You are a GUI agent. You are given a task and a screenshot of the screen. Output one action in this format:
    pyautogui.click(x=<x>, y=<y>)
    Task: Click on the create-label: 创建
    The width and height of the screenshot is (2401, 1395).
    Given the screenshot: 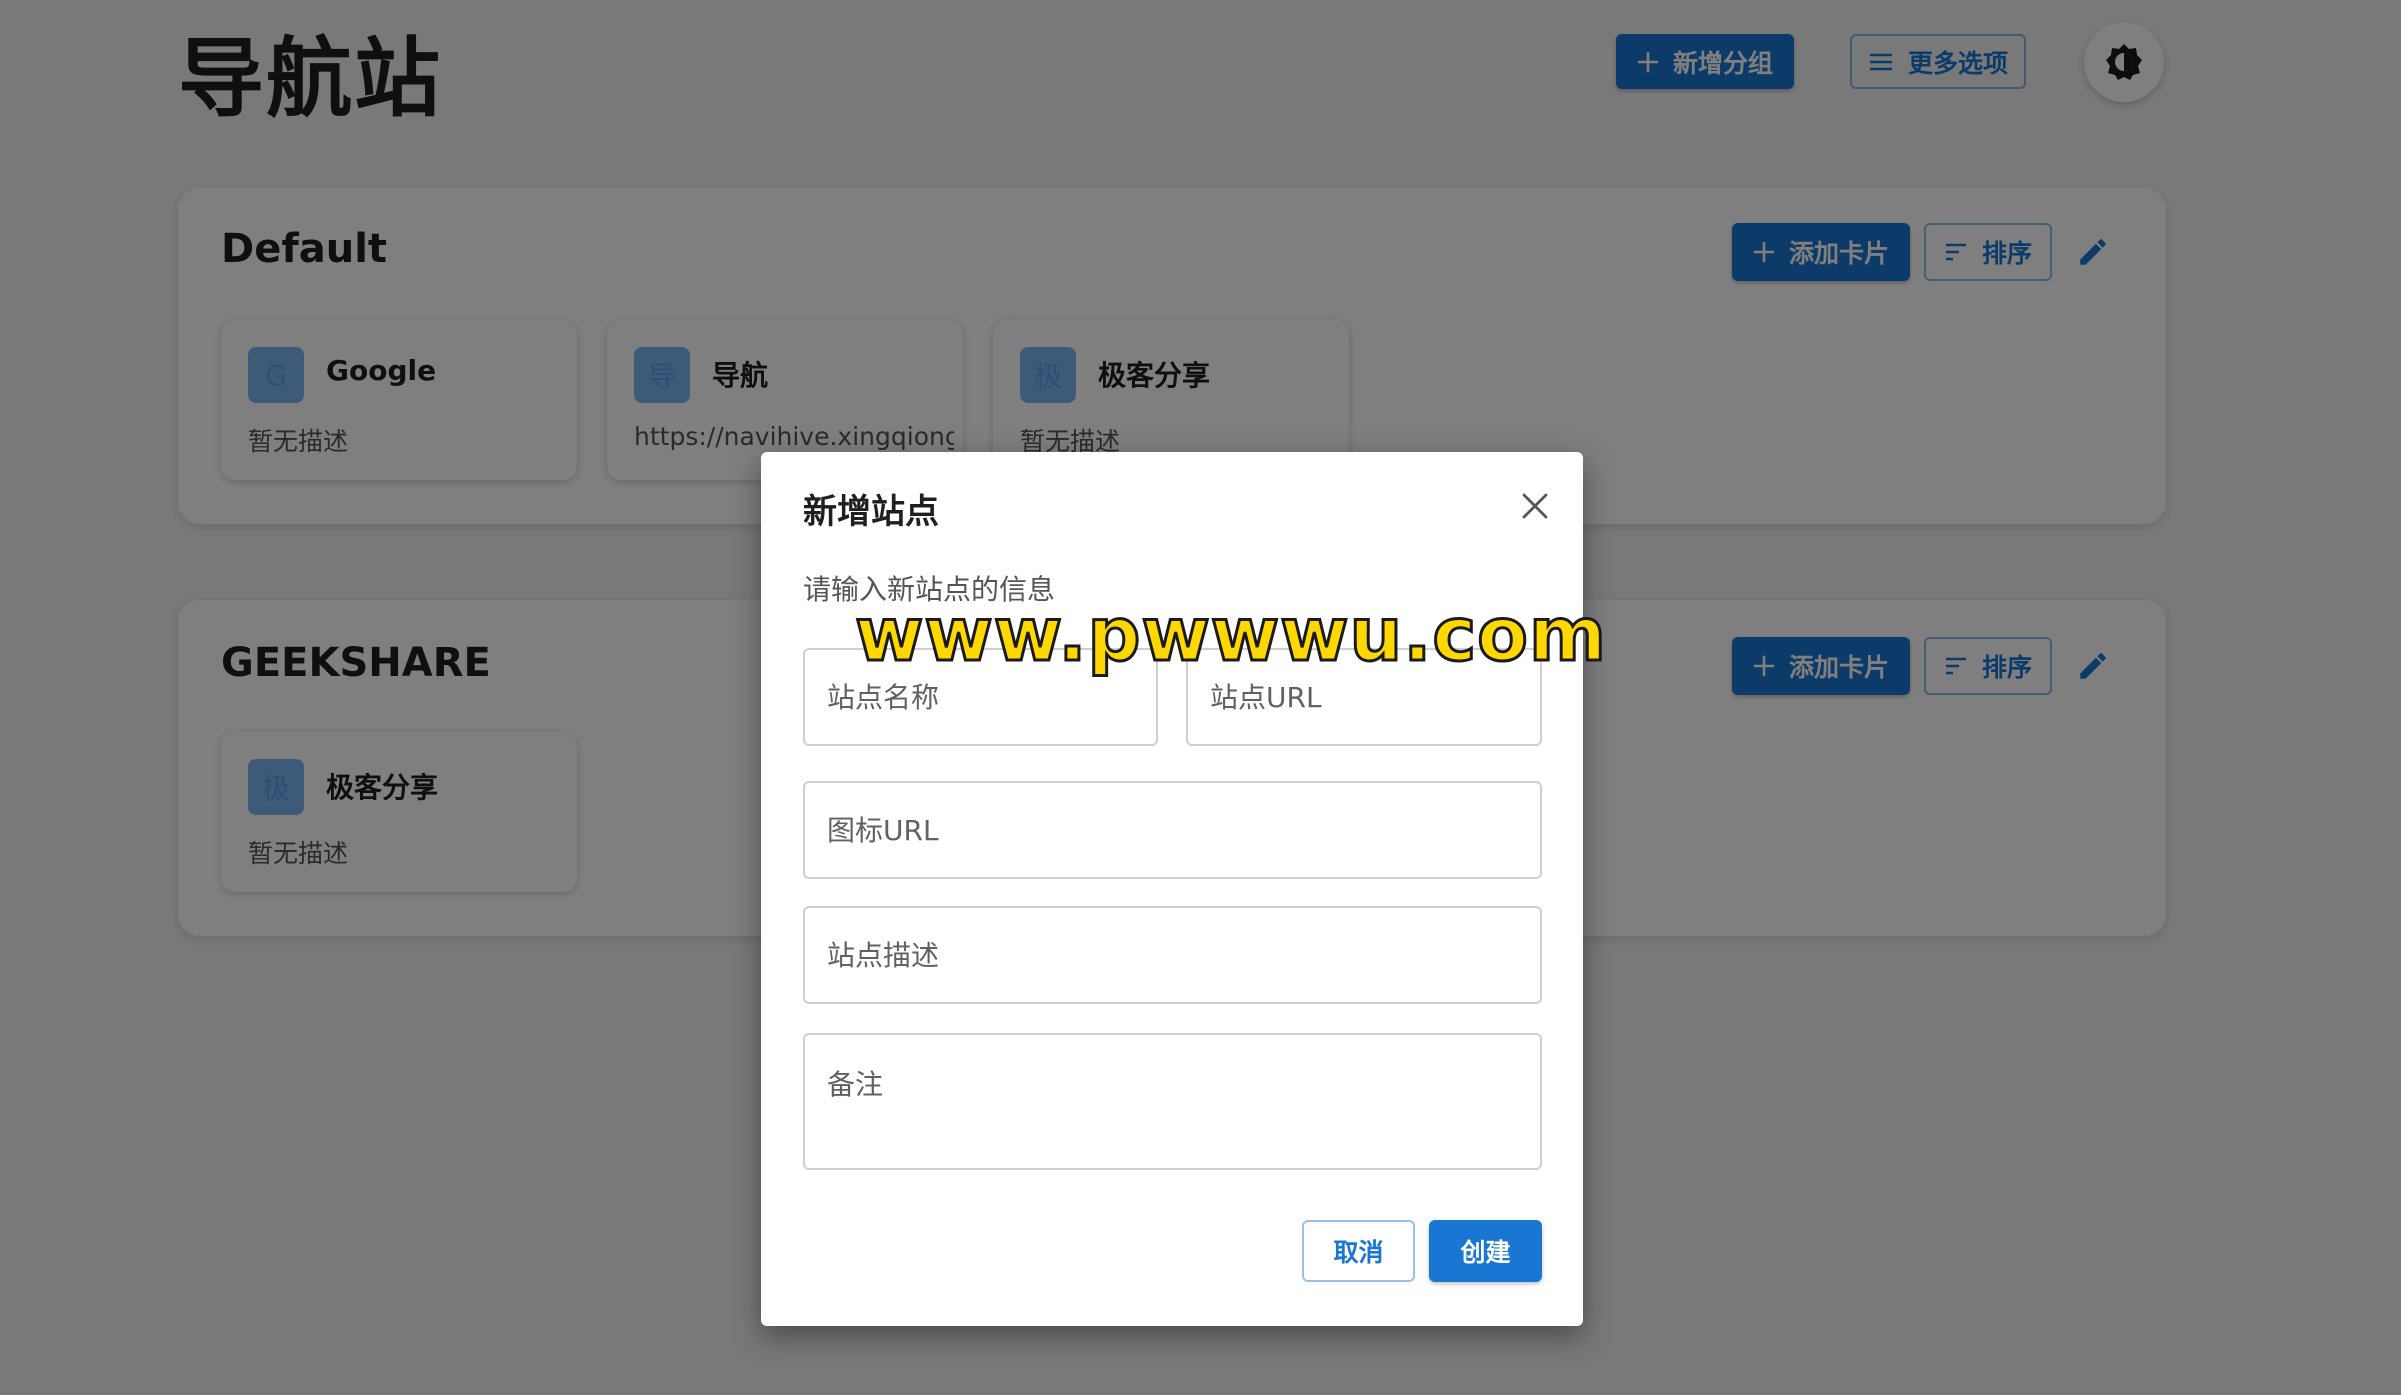 What is the action you would take?
    pyautogui.click(x=1485, y=1252)
    